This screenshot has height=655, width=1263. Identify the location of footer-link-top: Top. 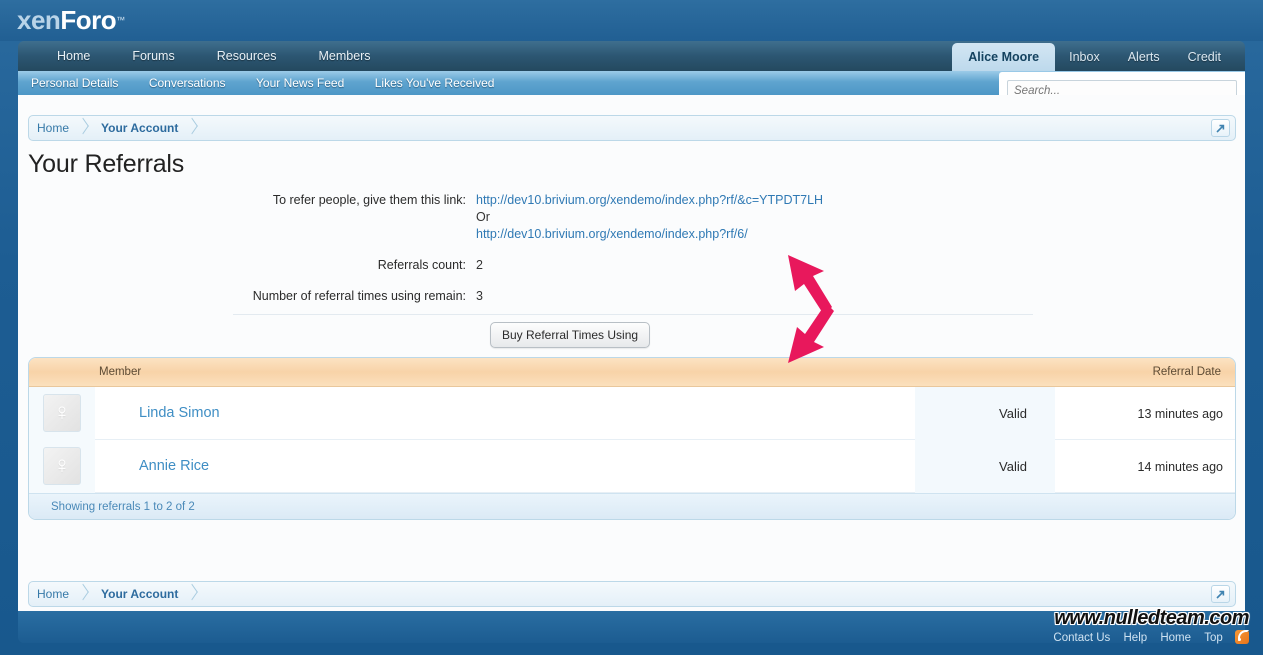
(1213, 638).